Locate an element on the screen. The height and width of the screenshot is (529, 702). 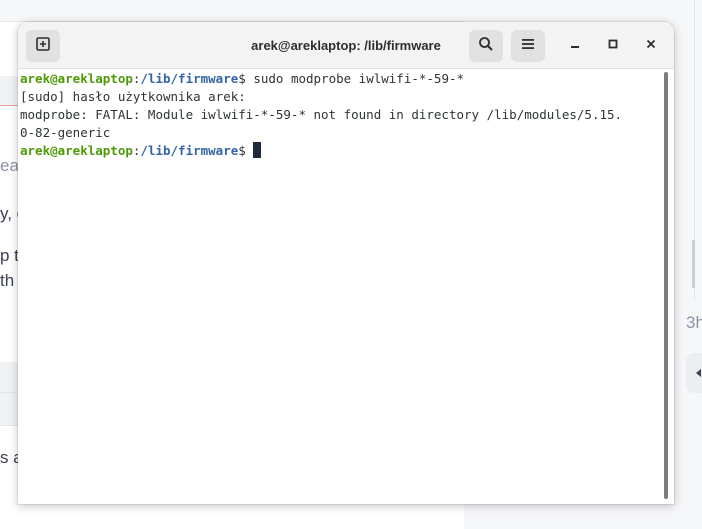
menu-button is located at coordinates (528, 46).